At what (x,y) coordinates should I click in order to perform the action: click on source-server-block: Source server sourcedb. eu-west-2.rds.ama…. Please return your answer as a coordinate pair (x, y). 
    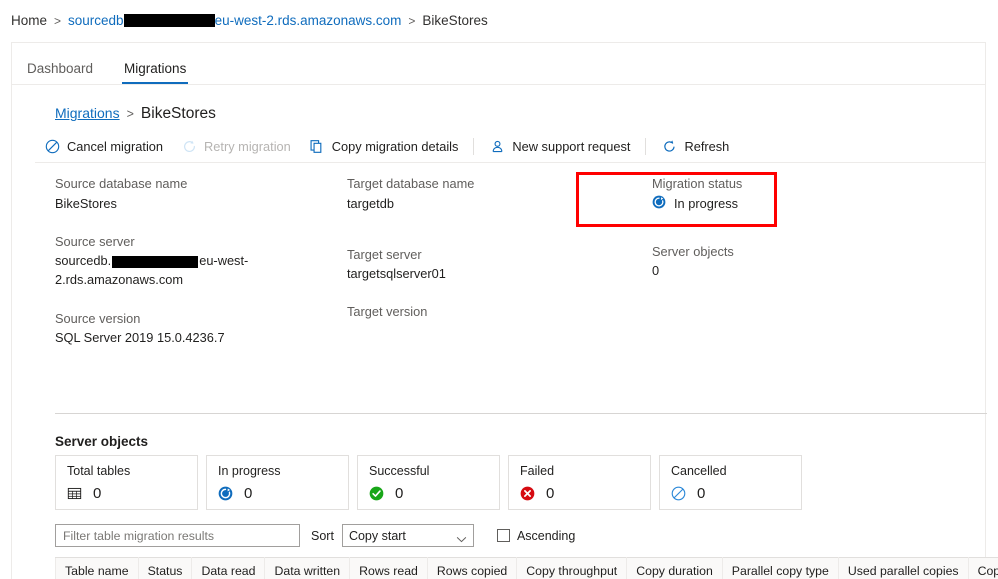
    Looking at the image, I should click on (200, 261).